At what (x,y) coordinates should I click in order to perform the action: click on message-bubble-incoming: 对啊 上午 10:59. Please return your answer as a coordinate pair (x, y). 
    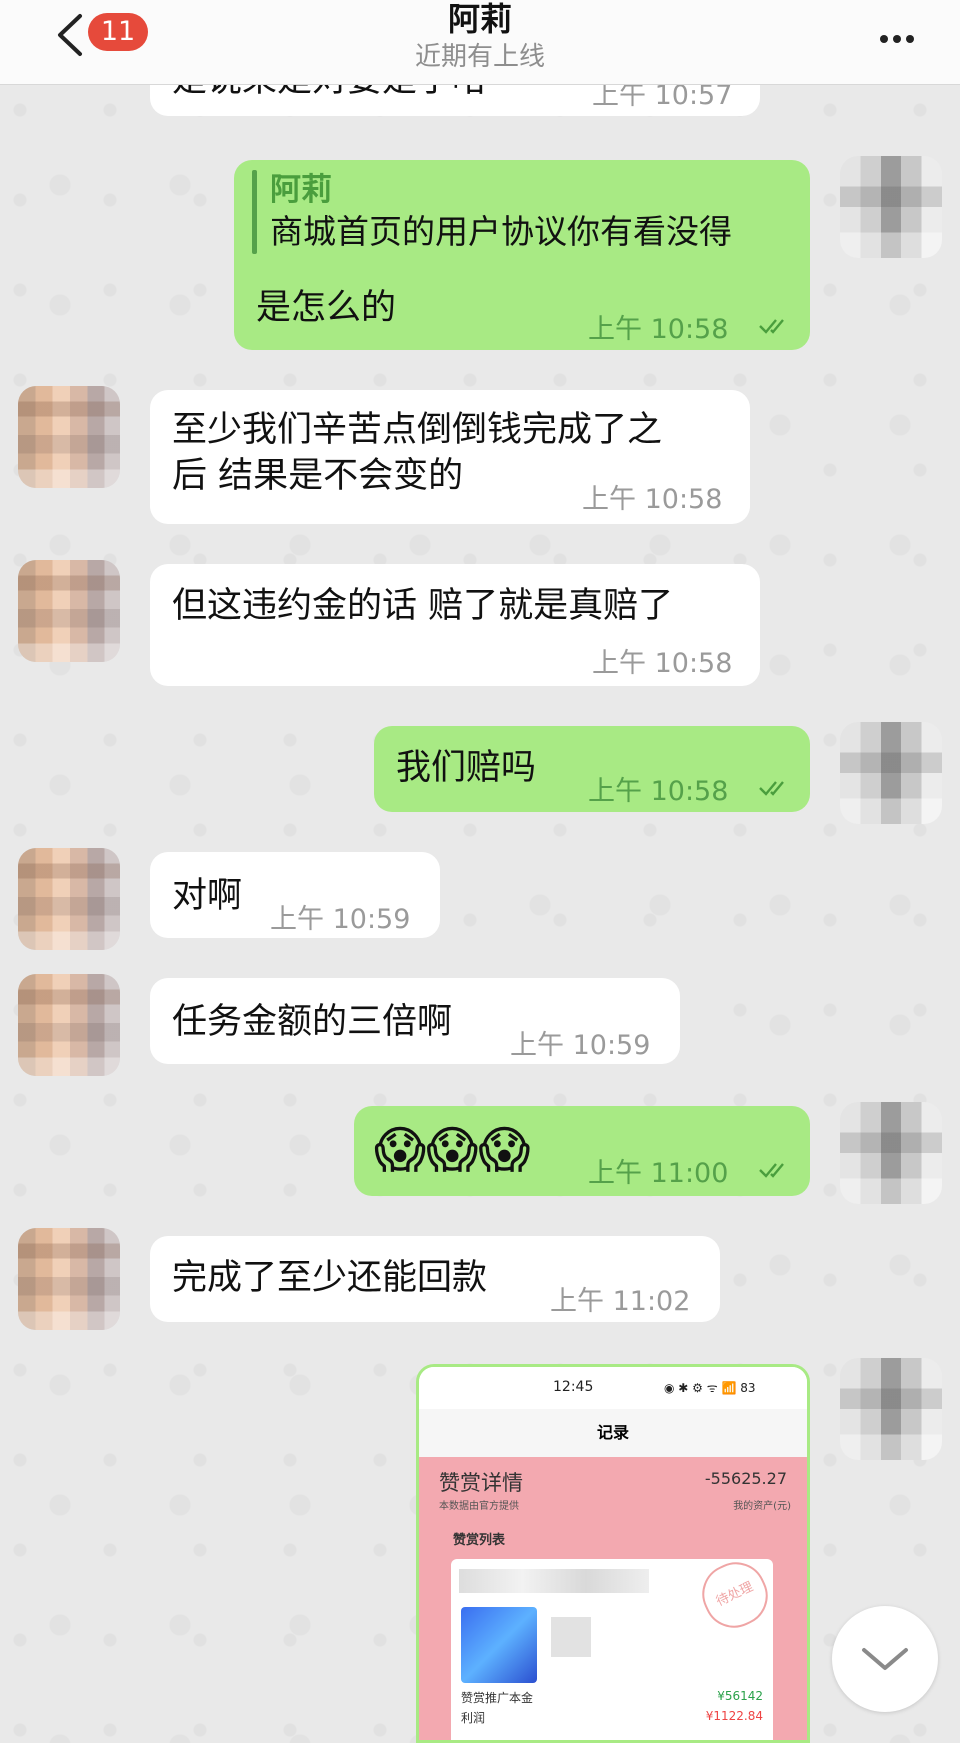
    Looking at the image, I should click on (295, 895).